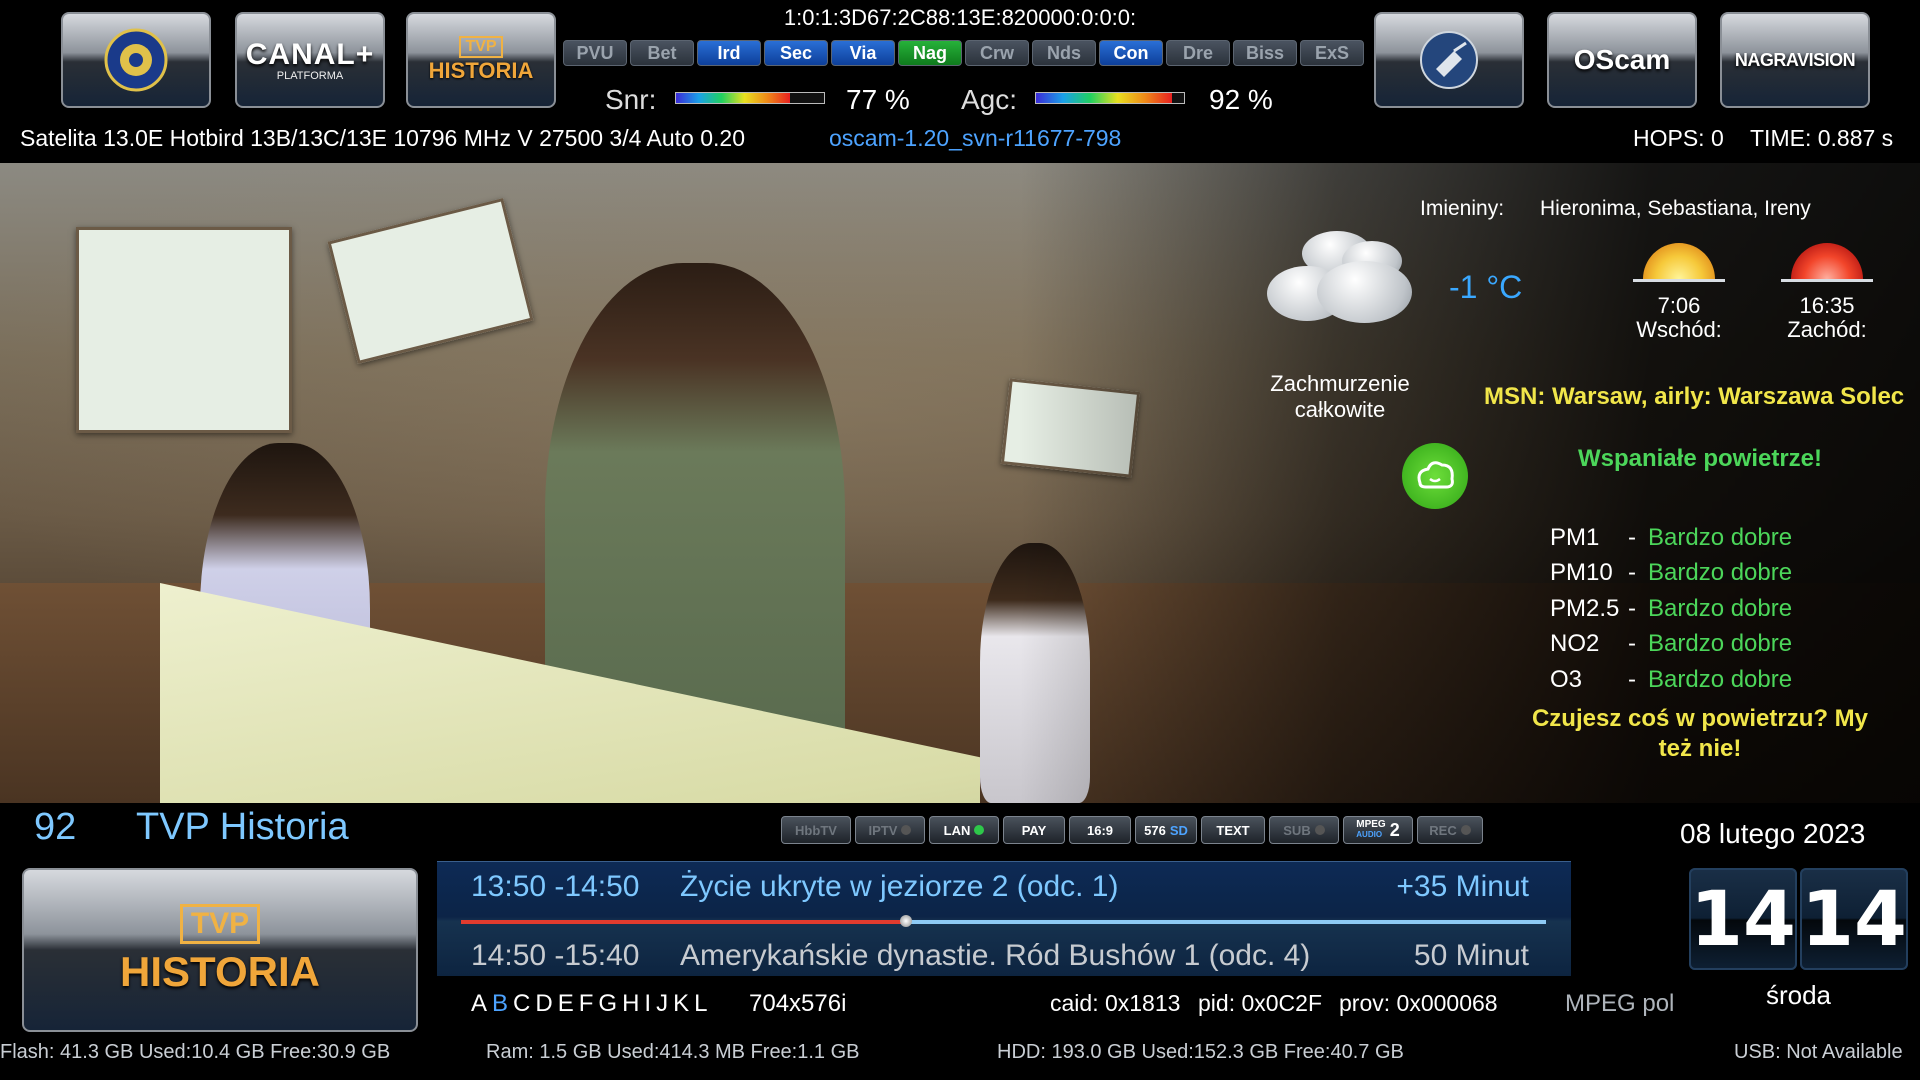 The image size is (1920, 1080). What do you see at coordinates (1679, 329) in the screenshot?
I see `sunrise-label: Wschód:` at bounding box center [1679, 329].